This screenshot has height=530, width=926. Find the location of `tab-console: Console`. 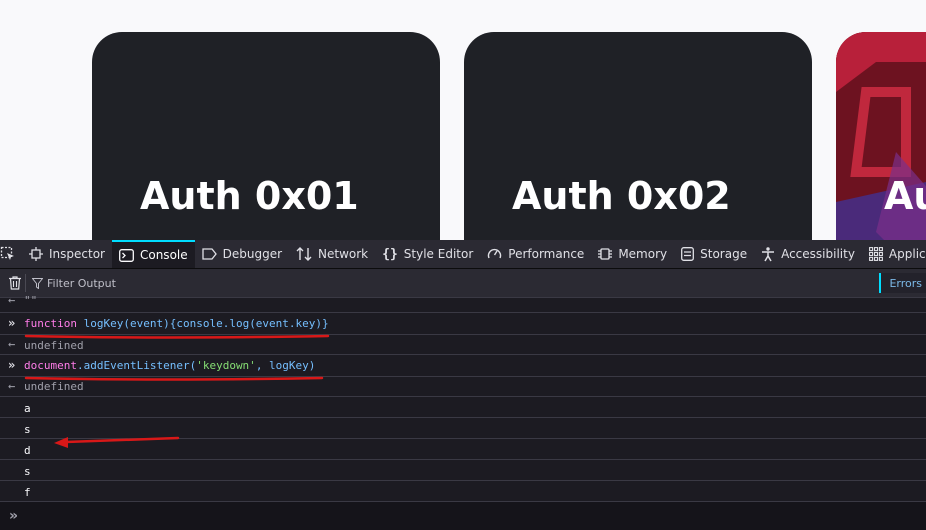

tab-console: Console is located at coordinates (153, 254).